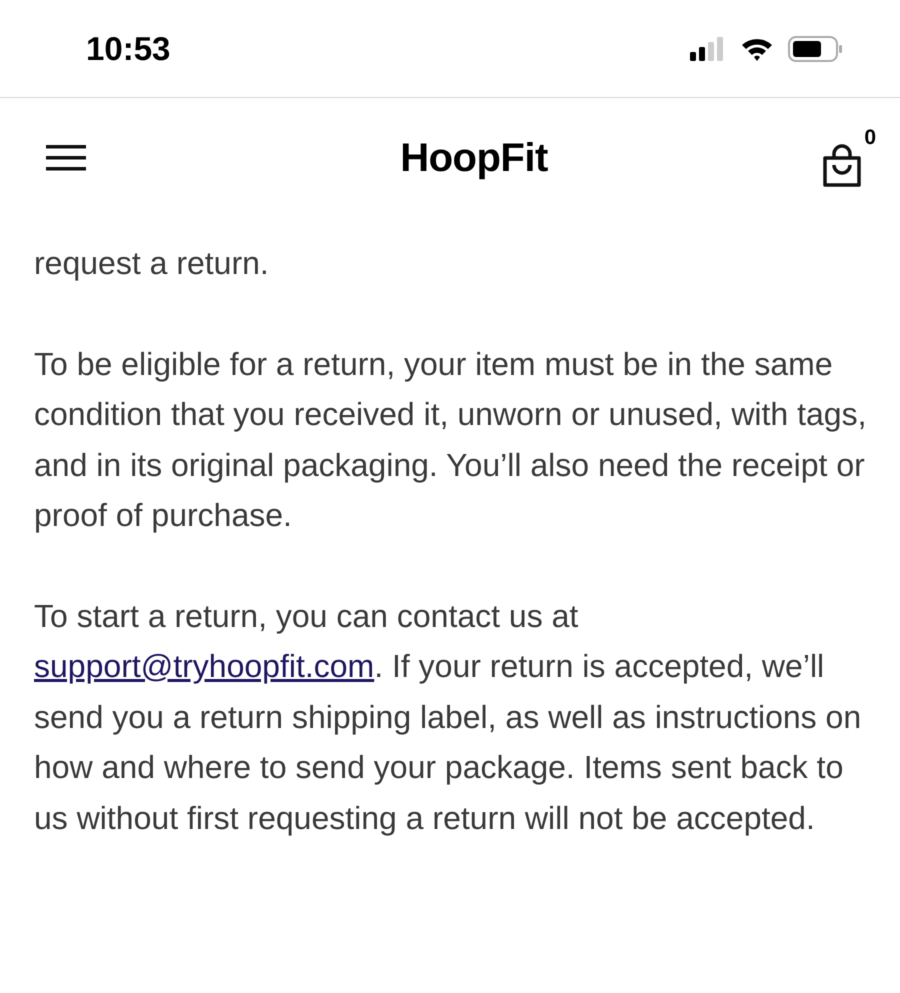  I want to click on battery-icon, so click(816, 49).